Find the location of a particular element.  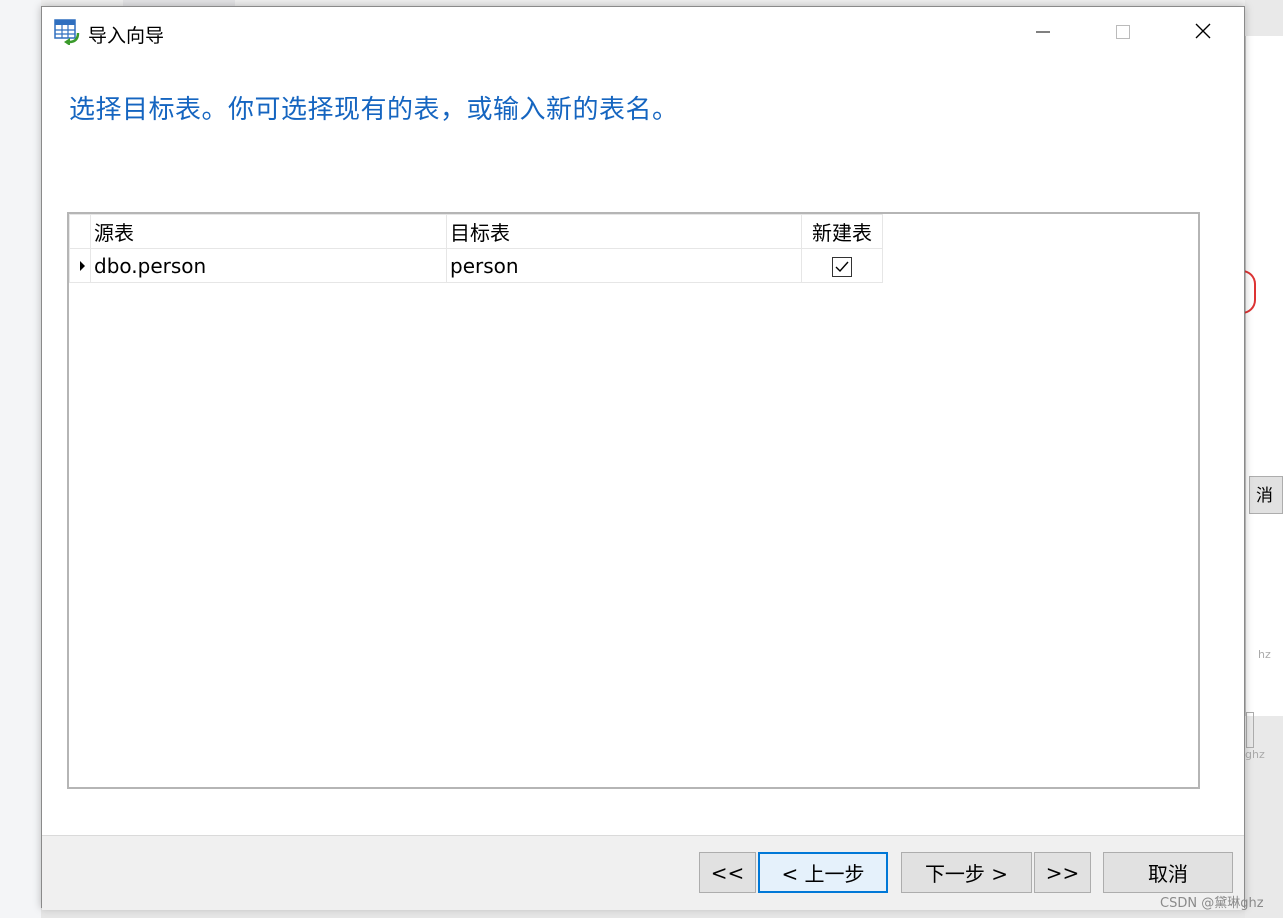

first-step-button: << is located at coordinates (727, 872).